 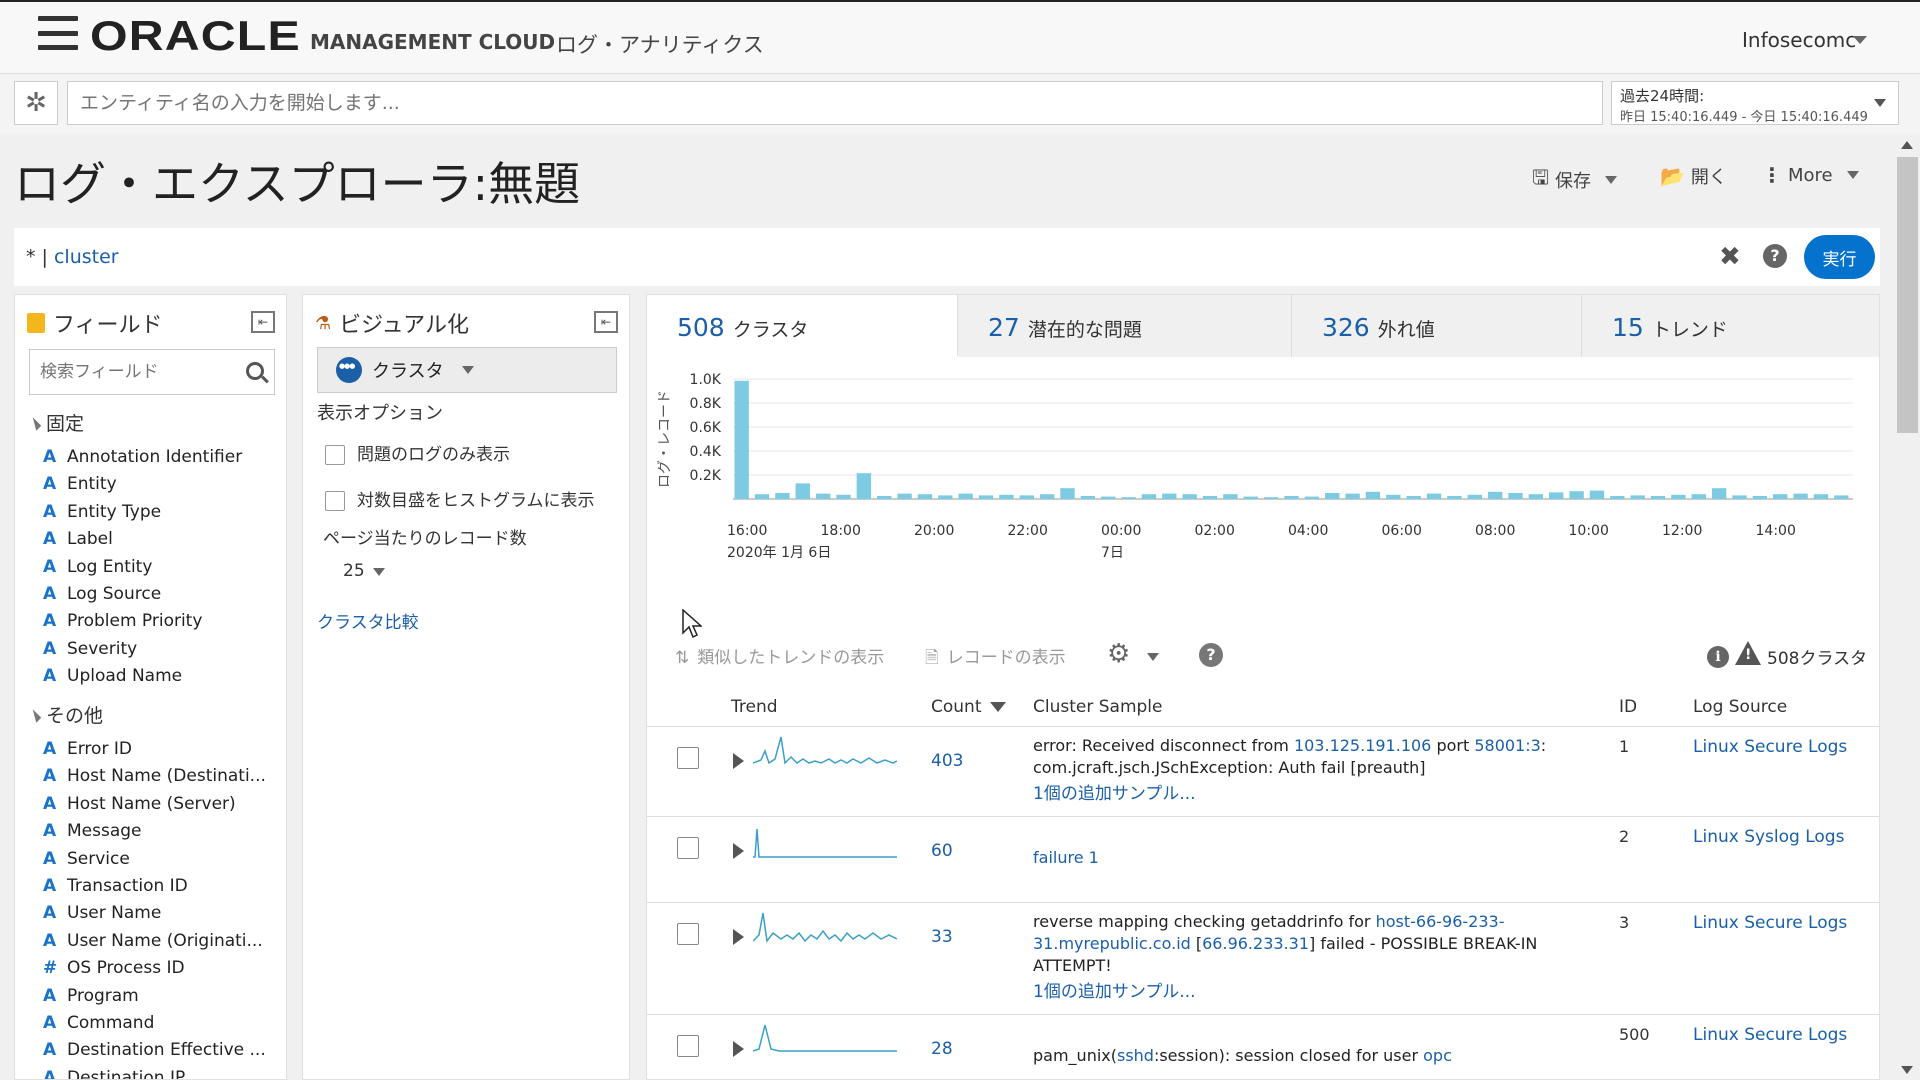 I want to click on summary-tab: 15 トレンド, so click(x=1730, y=326).